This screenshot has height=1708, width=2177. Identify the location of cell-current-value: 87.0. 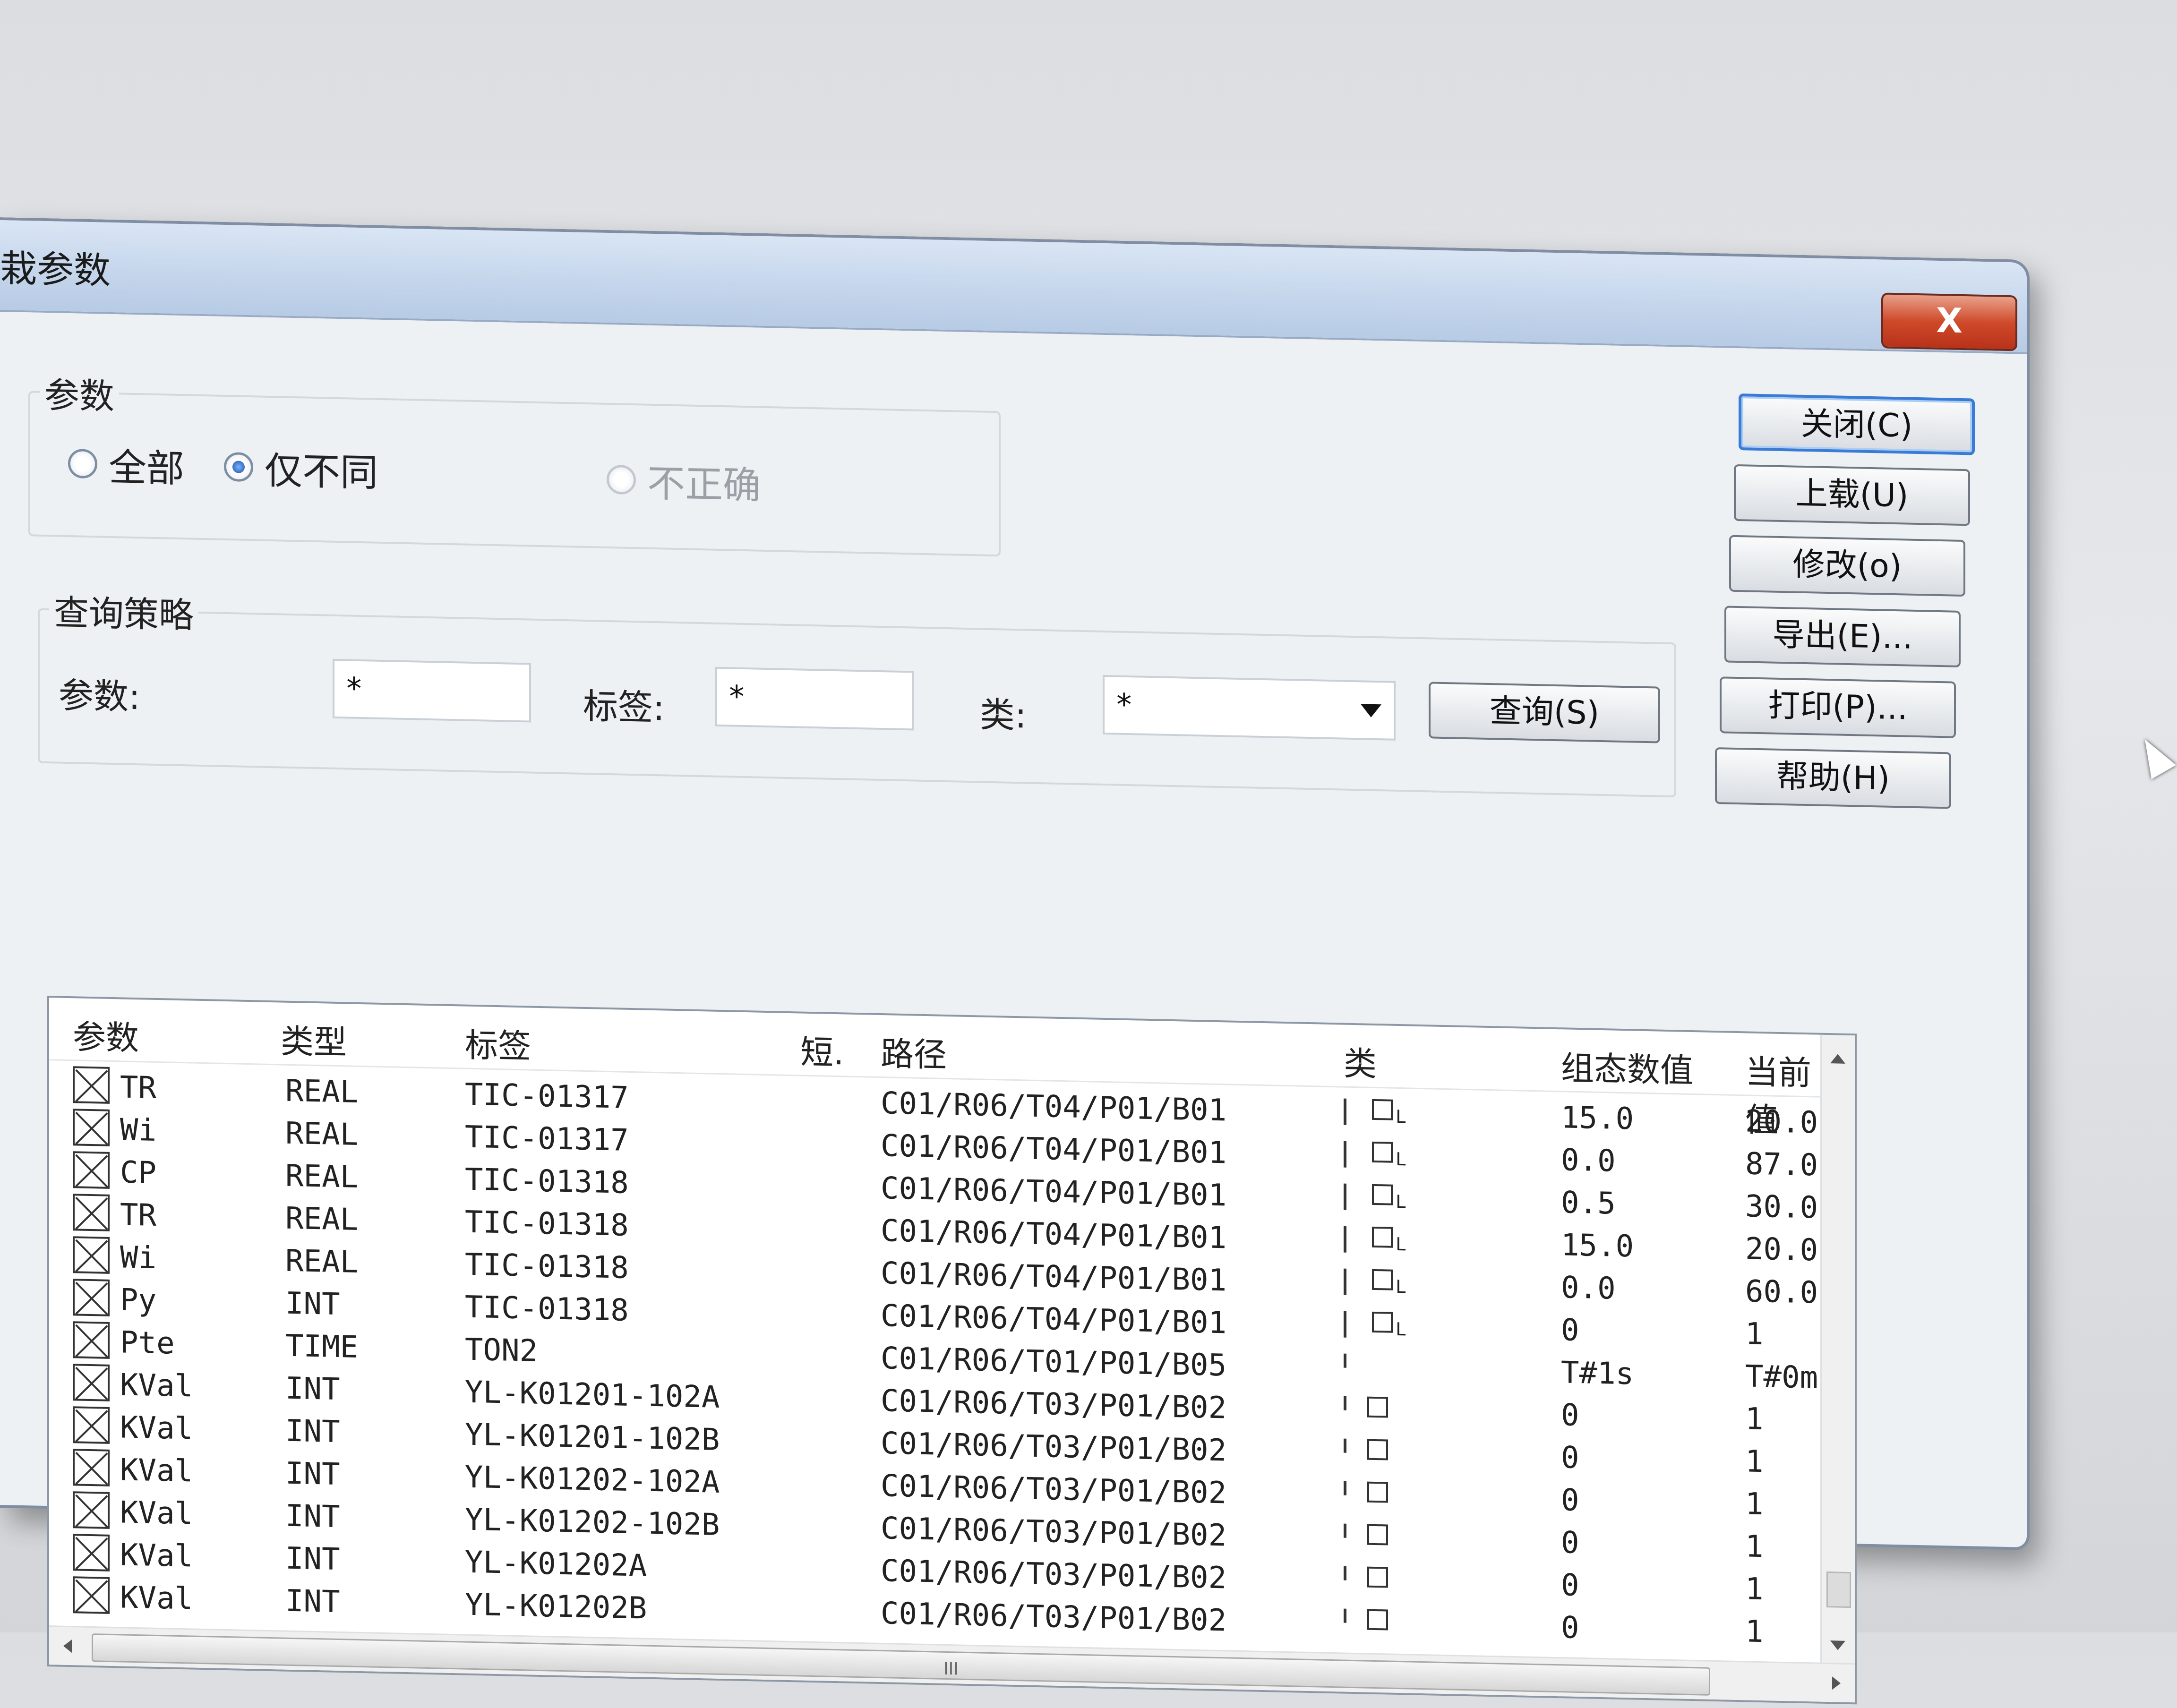
(1781, 1164).